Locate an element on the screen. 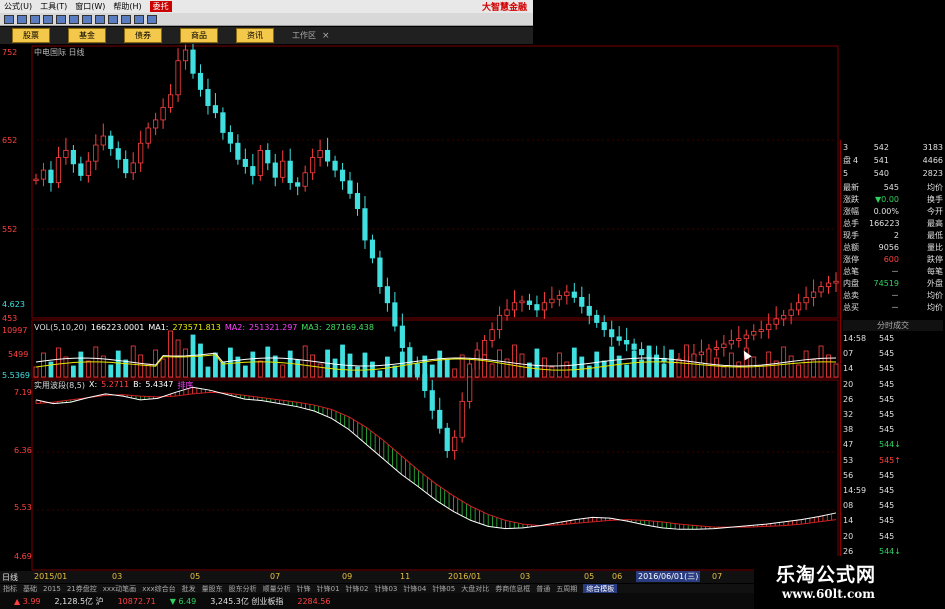 The width and height of the screenshot is (945, 609). nav-funds-button: 基金 is located at coordinates (87, 35).